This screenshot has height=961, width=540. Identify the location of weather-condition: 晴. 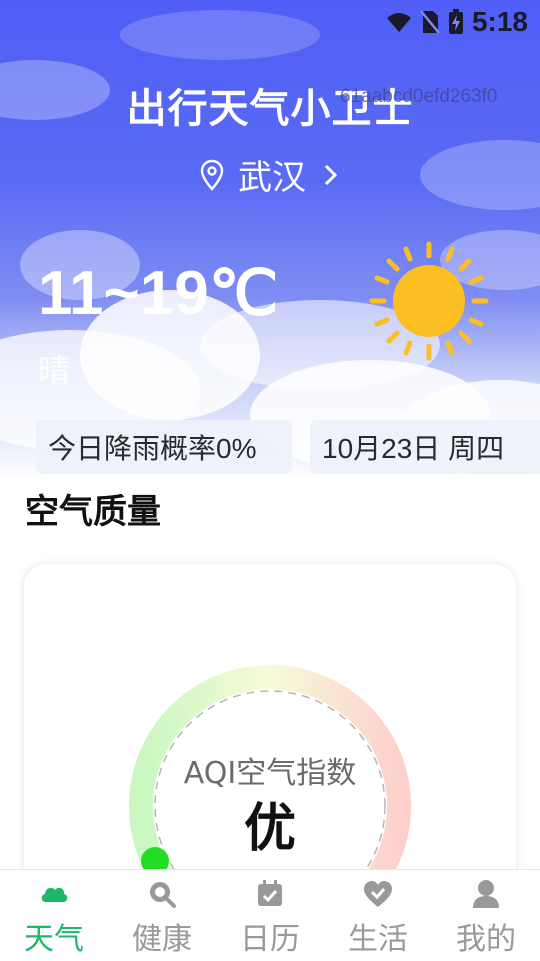
(54, 371).